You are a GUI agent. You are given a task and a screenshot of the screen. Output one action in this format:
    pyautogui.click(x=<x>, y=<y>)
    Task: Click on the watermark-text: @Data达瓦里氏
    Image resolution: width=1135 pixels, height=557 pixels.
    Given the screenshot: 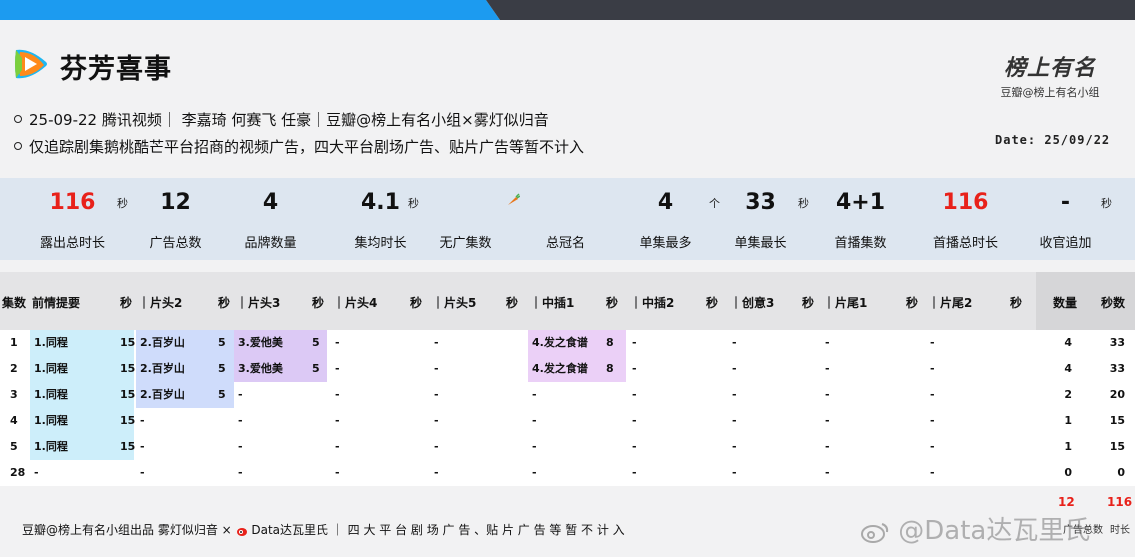 What is the action you would take?
    pyautogui.click(x=994, y=531)
    